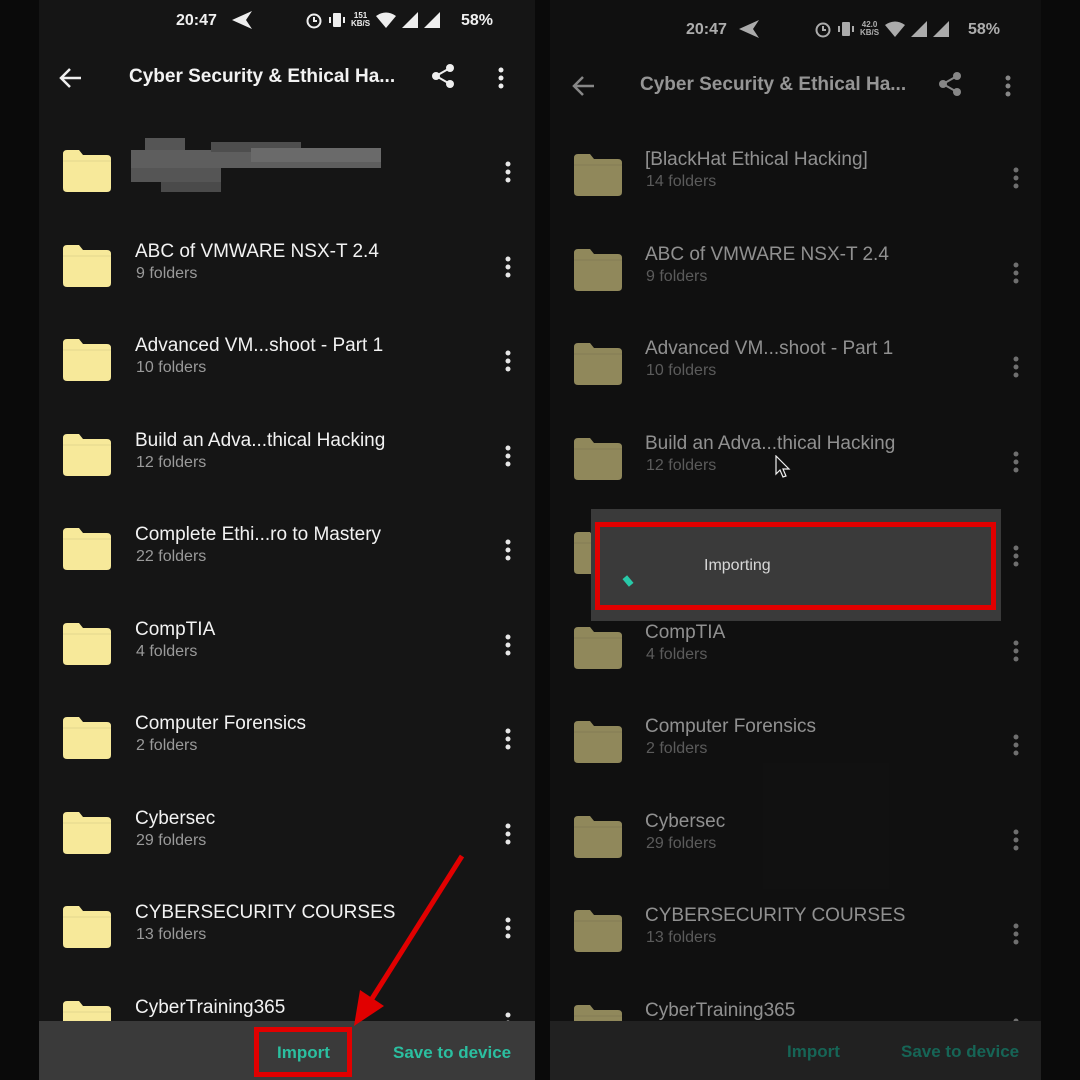 The image size is (1080, 1080). I want to click on importing-highlight-box, so click(795, 566).